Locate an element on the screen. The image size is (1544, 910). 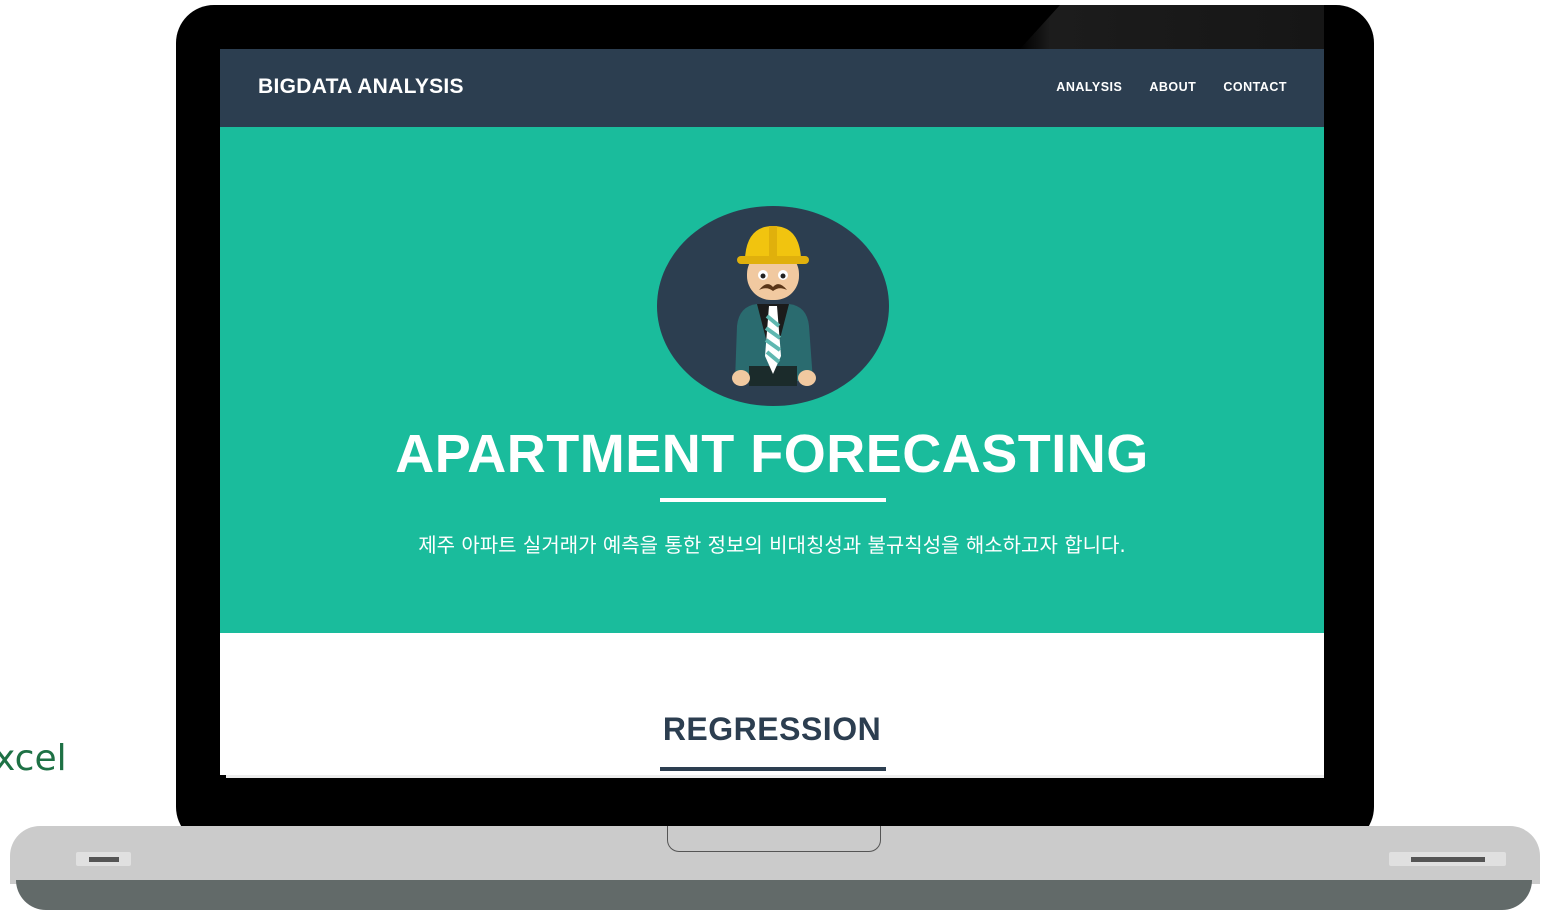
laptop-port-right is located at coordinates (1447, 859).